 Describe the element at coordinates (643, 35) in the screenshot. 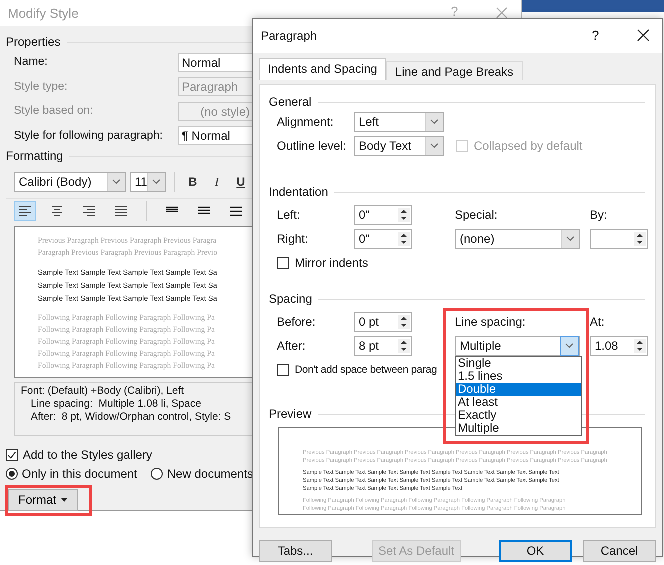

I see `close-icon` at that location.